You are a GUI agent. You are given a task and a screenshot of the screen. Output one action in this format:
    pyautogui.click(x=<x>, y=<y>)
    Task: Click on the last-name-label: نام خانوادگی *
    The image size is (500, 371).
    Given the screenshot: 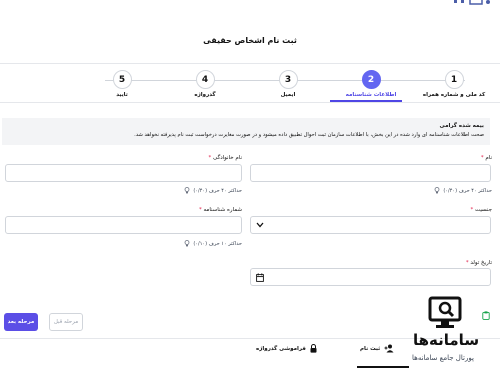 What is the action you would take?
    pyautogui.click(x=225, y=158)
    